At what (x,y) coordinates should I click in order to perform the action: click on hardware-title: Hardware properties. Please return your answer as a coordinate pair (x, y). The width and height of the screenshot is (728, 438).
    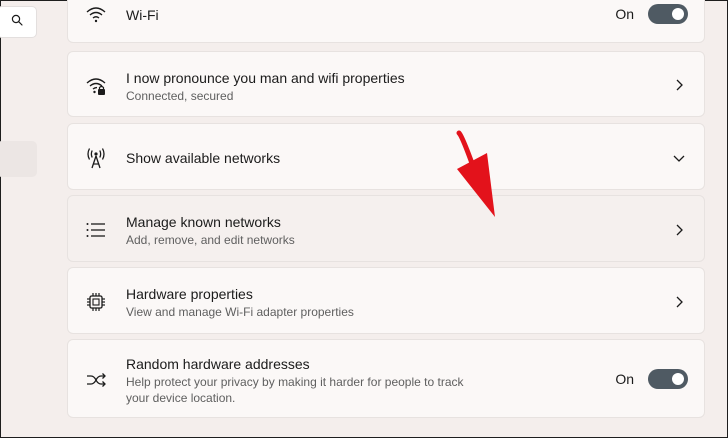
    Looking at the image, I should click on (189, 294).